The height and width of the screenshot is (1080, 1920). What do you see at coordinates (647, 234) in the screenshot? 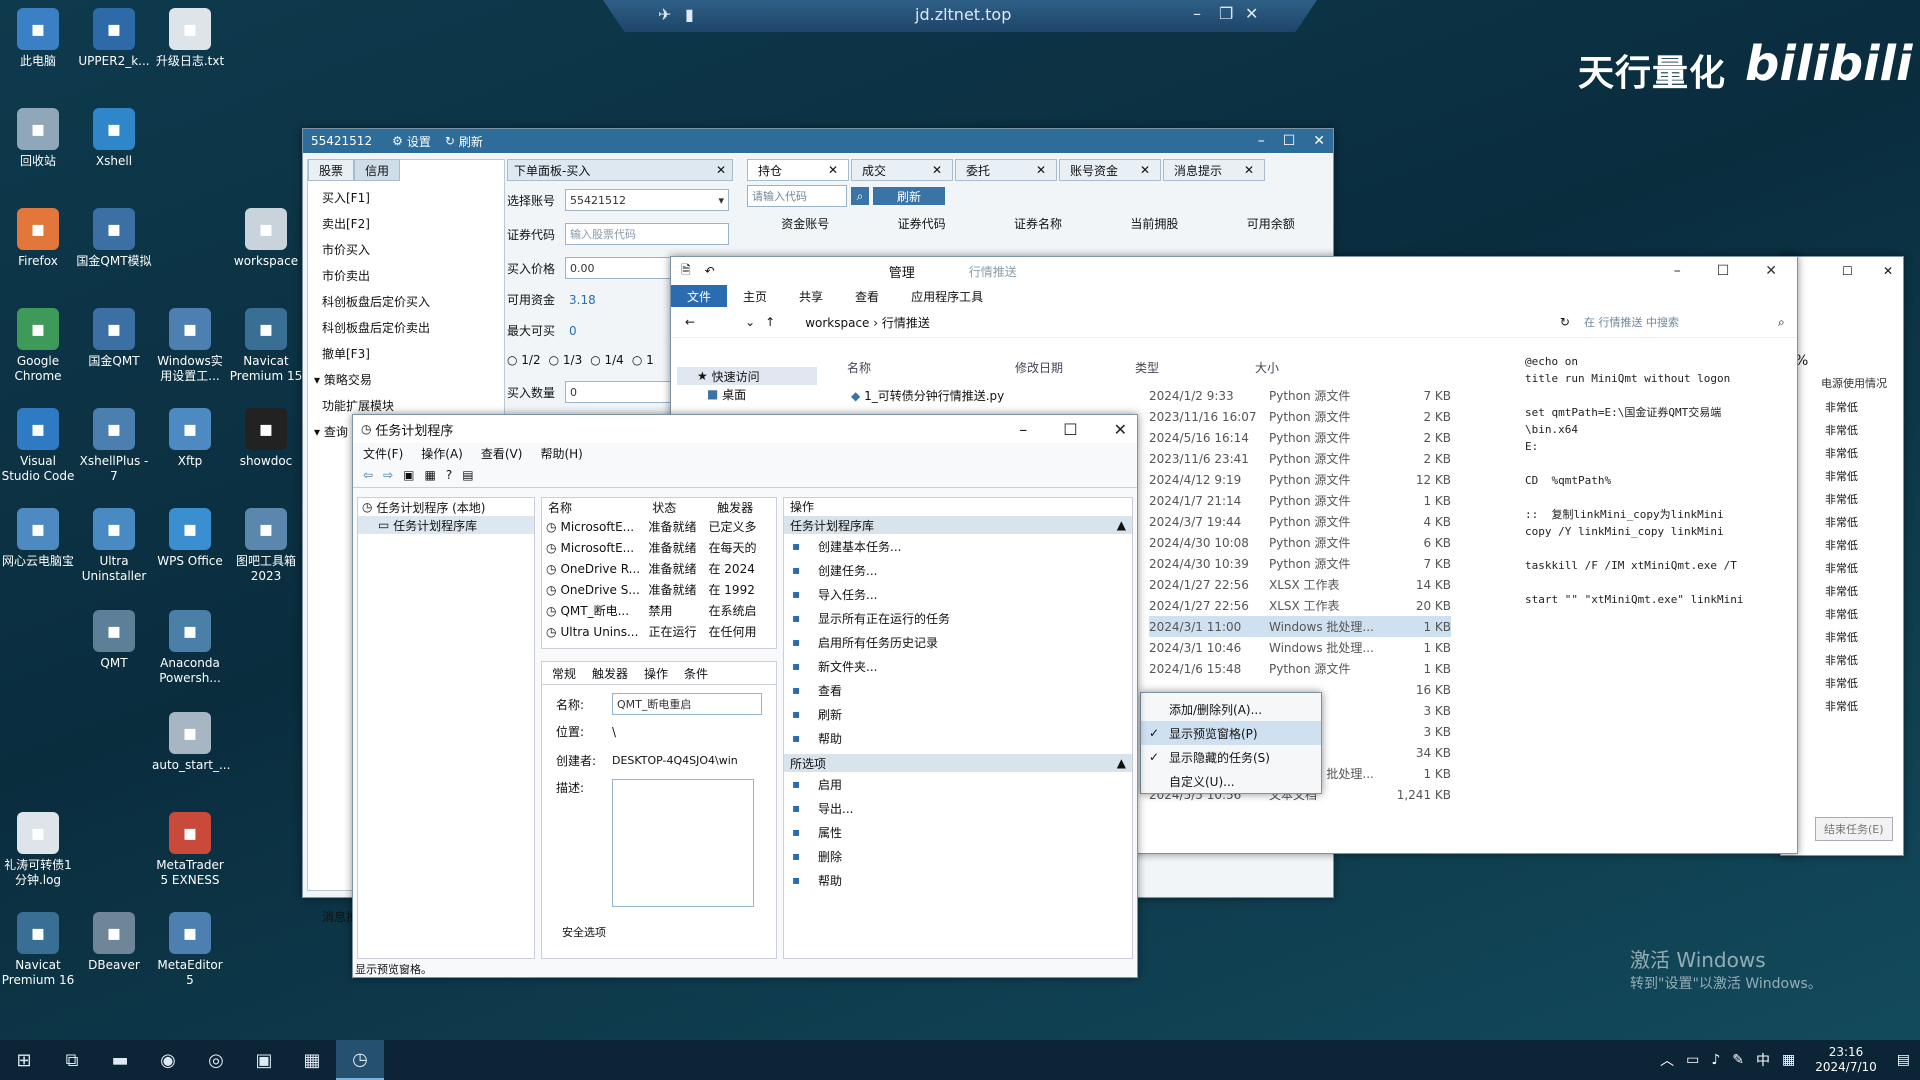
I see `code-input: 输入股票代码` at bounding box center [647, 234].